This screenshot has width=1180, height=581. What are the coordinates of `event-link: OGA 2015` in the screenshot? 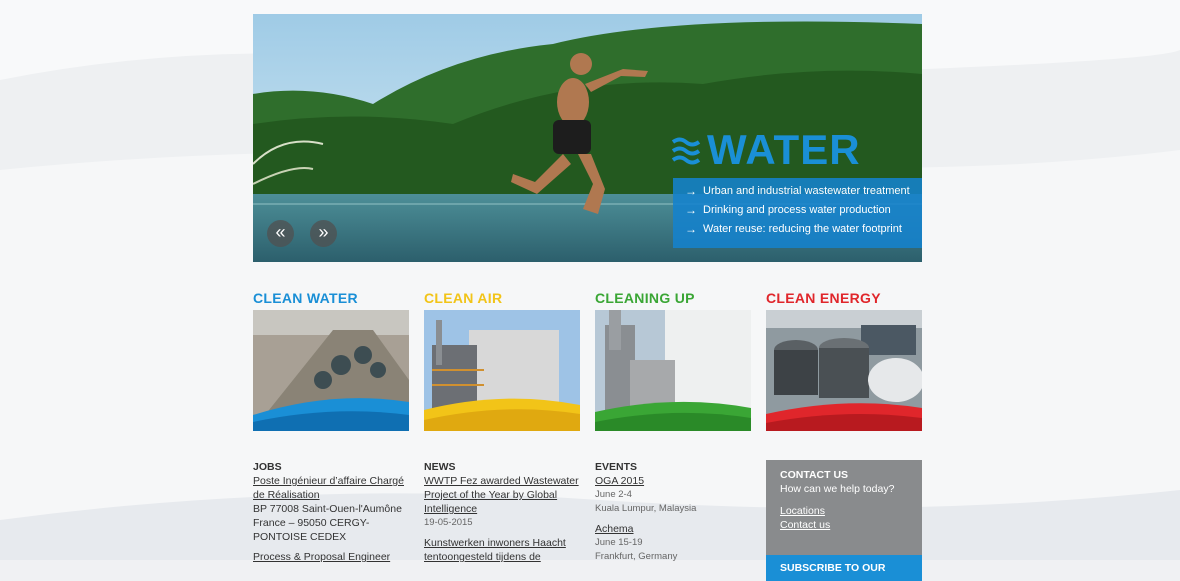 It's located at (619, 481).